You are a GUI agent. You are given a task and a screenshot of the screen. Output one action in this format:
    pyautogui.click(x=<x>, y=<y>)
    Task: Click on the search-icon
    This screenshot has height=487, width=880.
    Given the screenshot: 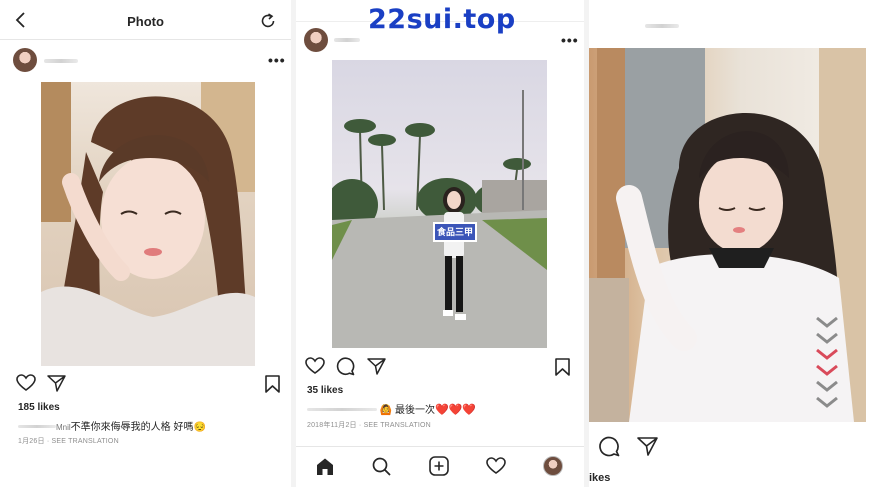 What is the action you would take?
    pyautogui.click(x=381, y=466)
    